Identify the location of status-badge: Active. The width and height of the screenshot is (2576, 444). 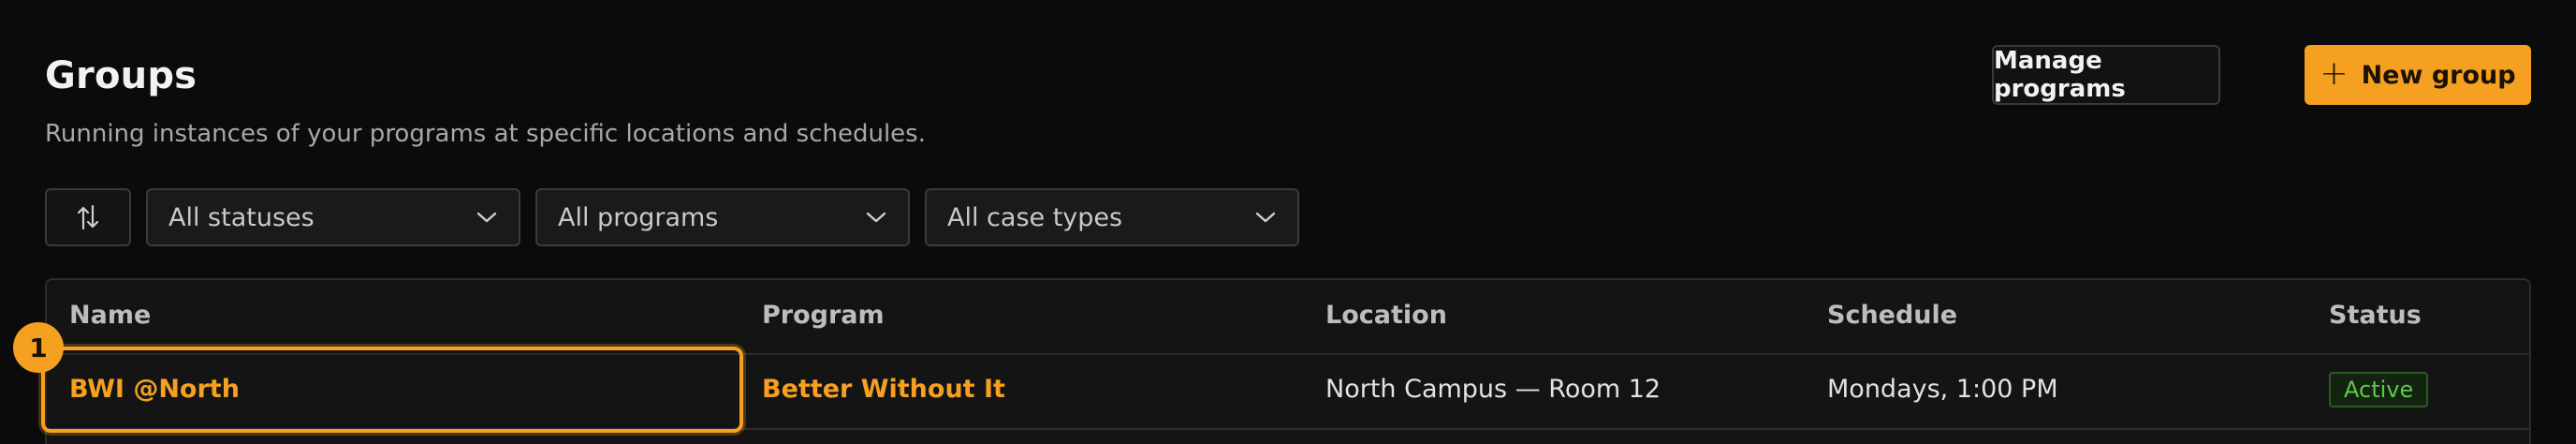
(2379, 389).